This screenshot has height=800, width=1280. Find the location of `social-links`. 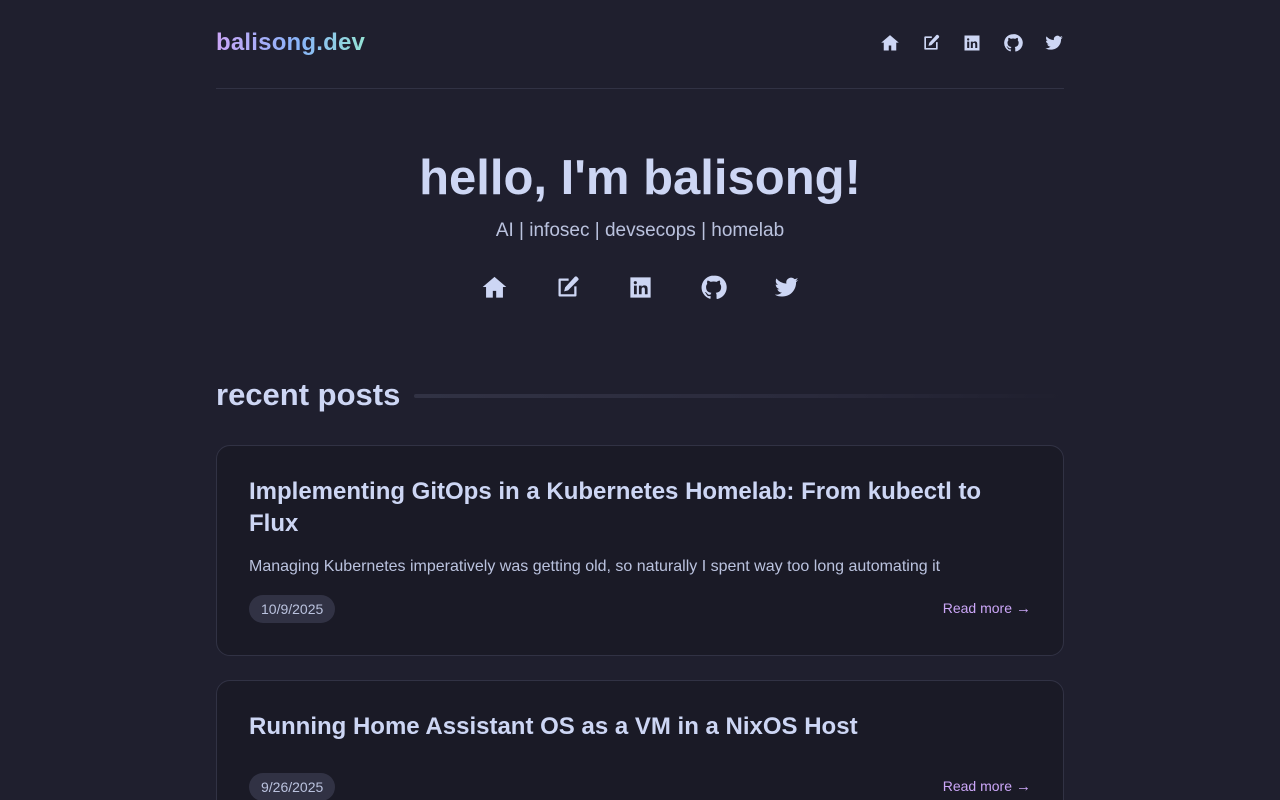

social-links is located at coordinates (640, 287).